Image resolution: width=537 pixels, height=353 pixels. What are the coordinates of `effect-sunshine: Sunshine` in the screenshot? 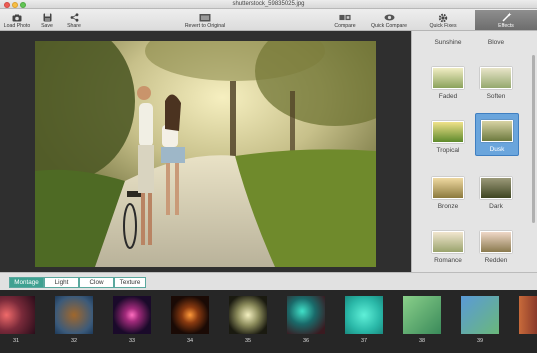 It's located at (448, 40).